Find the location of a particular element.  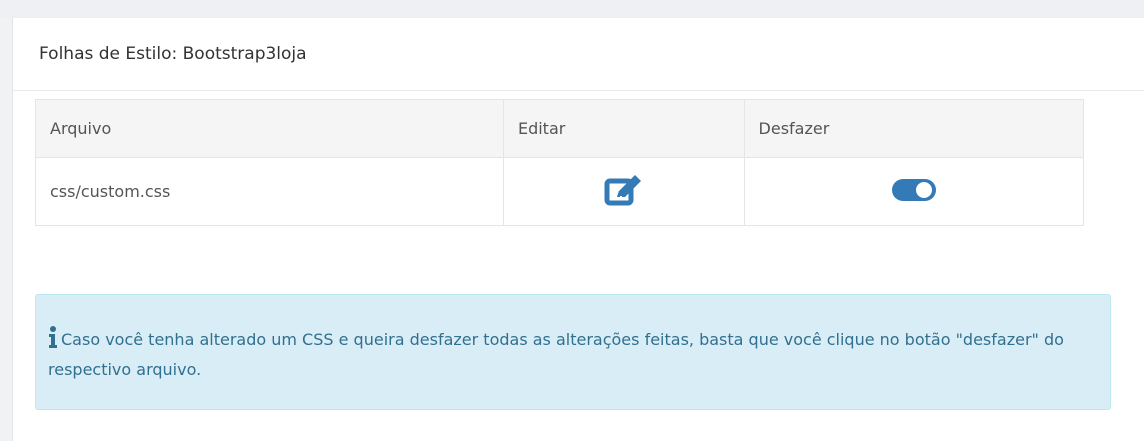

edit-cell is located at coordinates (623, 191).